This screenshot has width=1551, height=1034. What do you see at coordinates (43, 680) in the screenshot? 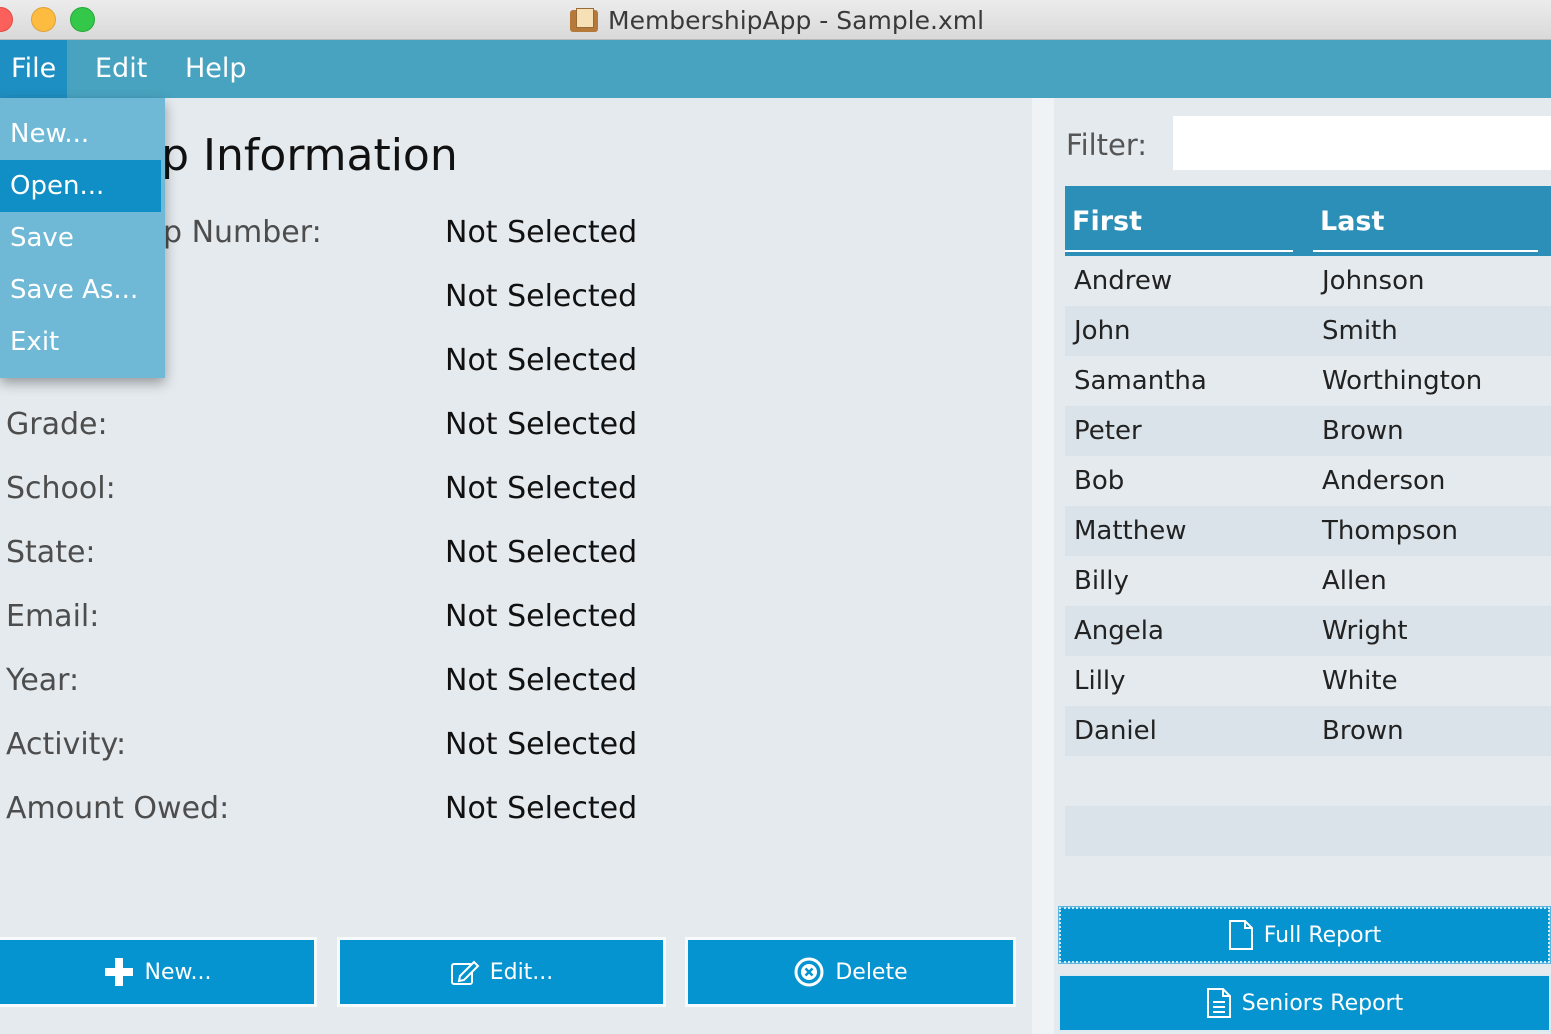
I see `field-label-year: Year:` at bounding box center [43, 680].